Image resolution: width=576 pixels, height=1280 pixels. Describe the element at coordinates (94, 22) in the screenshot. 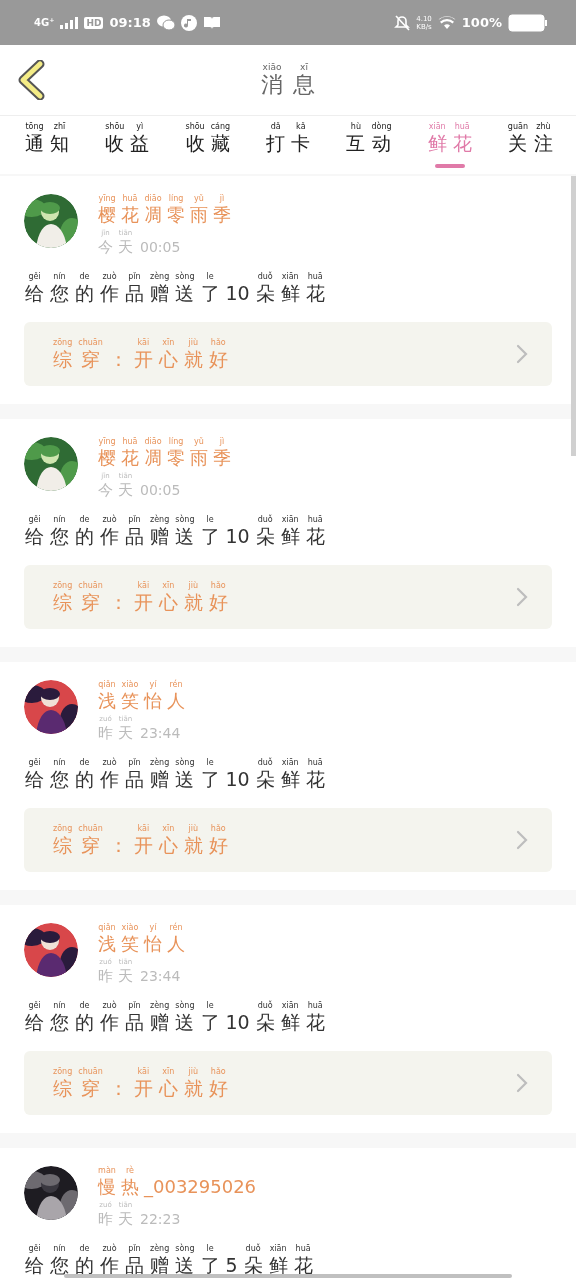

I see `hd-badge: HD` at that location.